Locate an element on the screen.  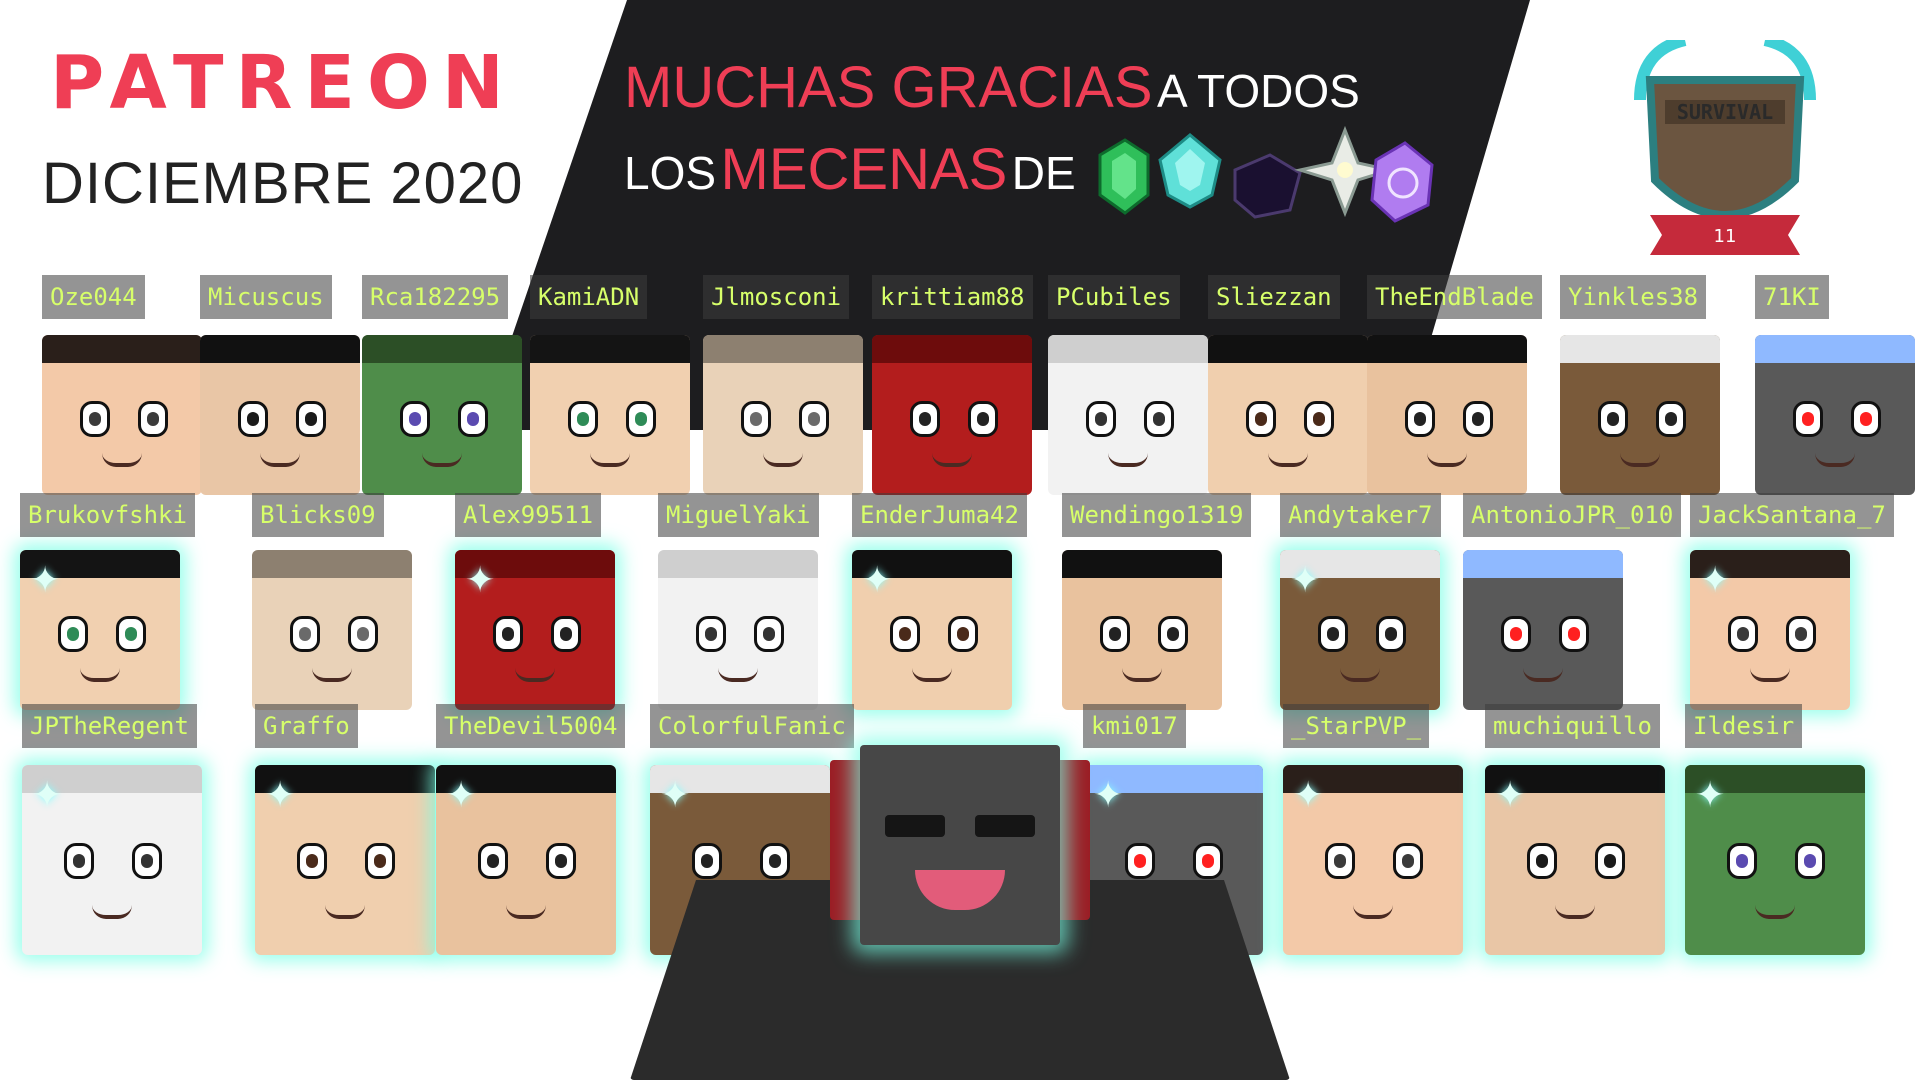
patron-name-label: Sliezzan is located at coordinates (1274, 297).